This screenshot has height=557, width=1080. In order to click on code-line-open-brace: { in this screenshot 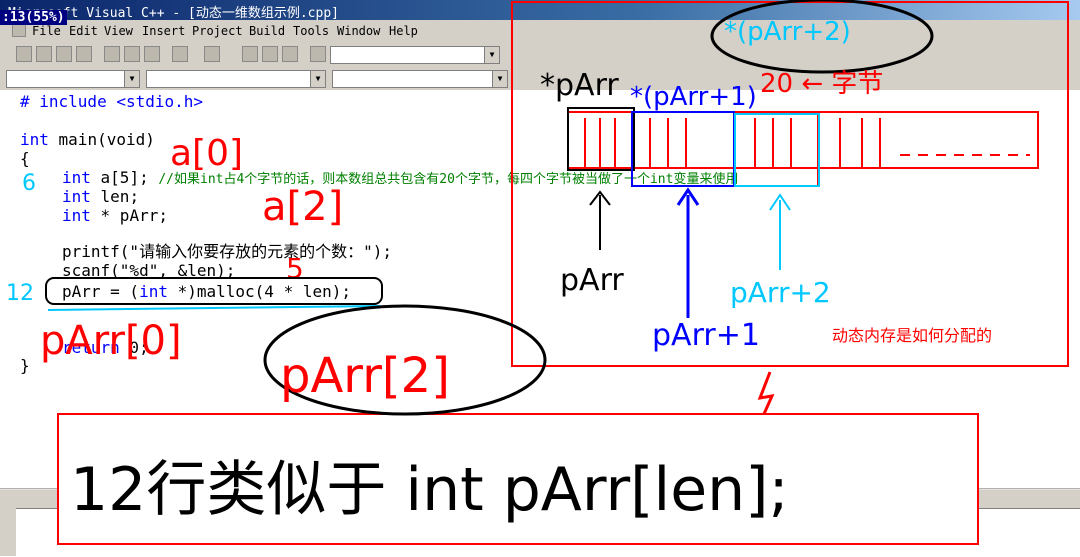, I will do `click(25, 158)`.